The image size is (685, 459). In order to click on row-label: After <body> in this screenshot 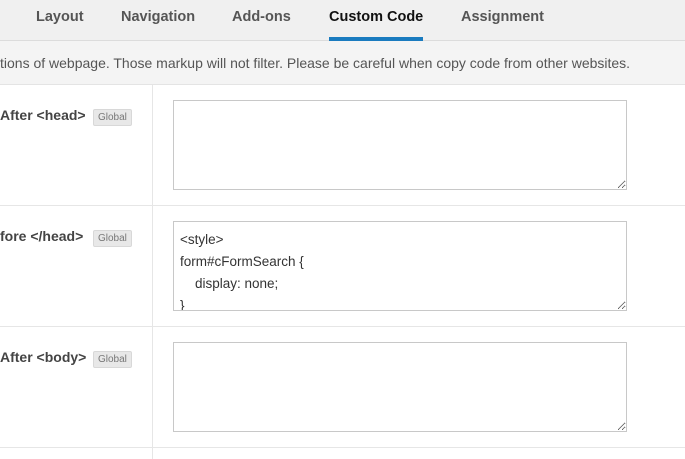, I will do `click(43, 357)`.